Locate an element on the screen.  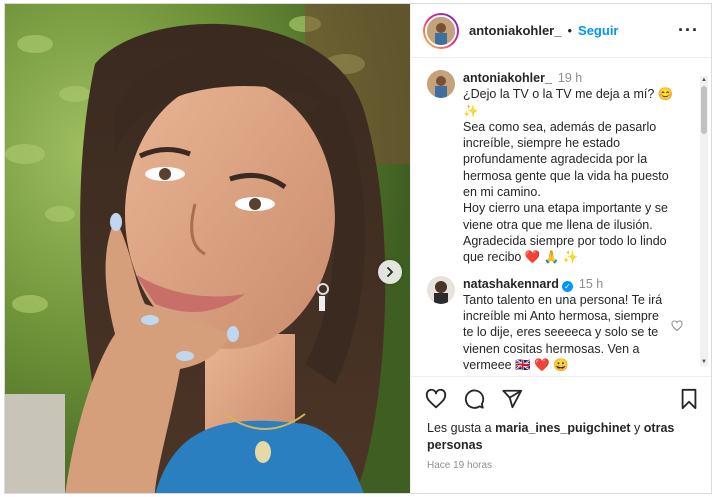
comment-like-icon is located at coordinates (677, 326).